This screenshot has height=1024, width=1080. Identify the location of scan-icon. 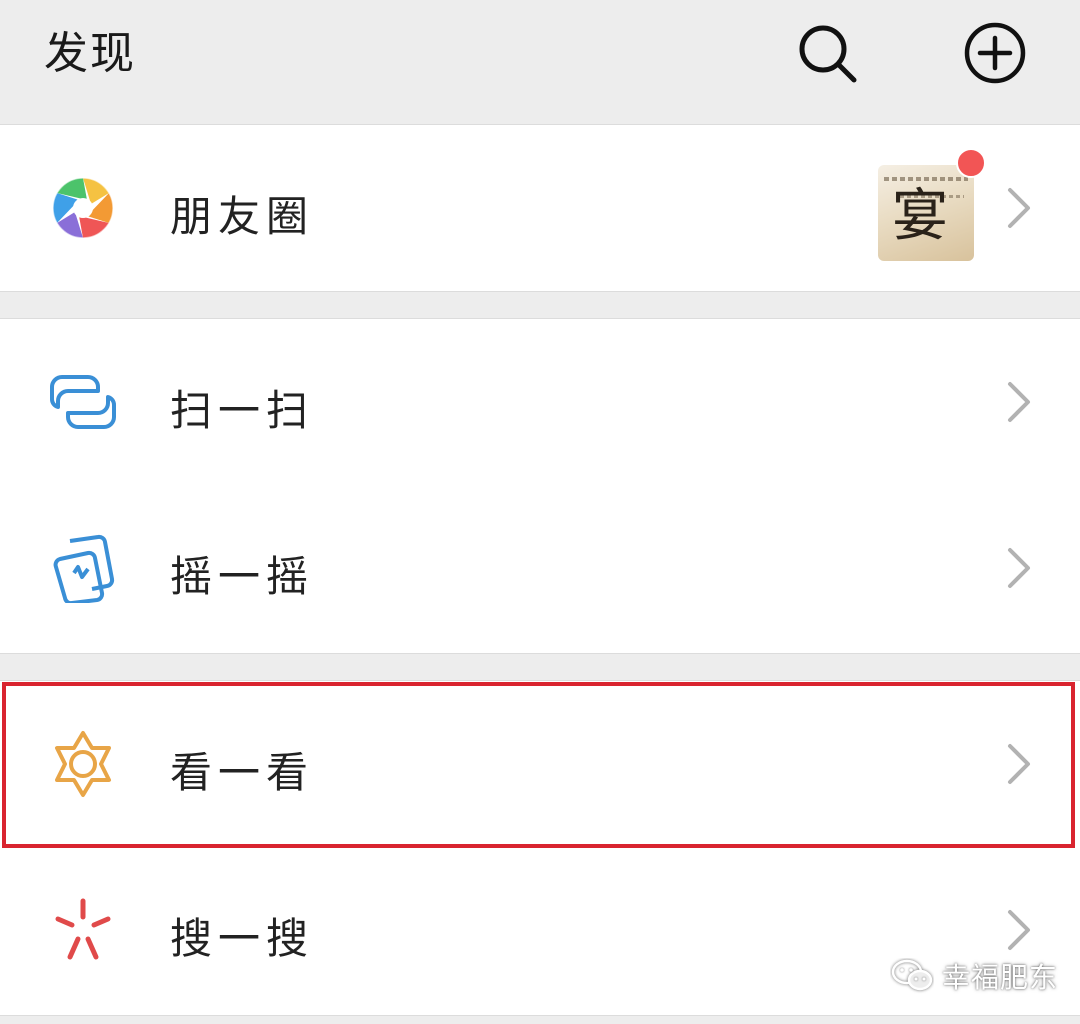
(83, 402).